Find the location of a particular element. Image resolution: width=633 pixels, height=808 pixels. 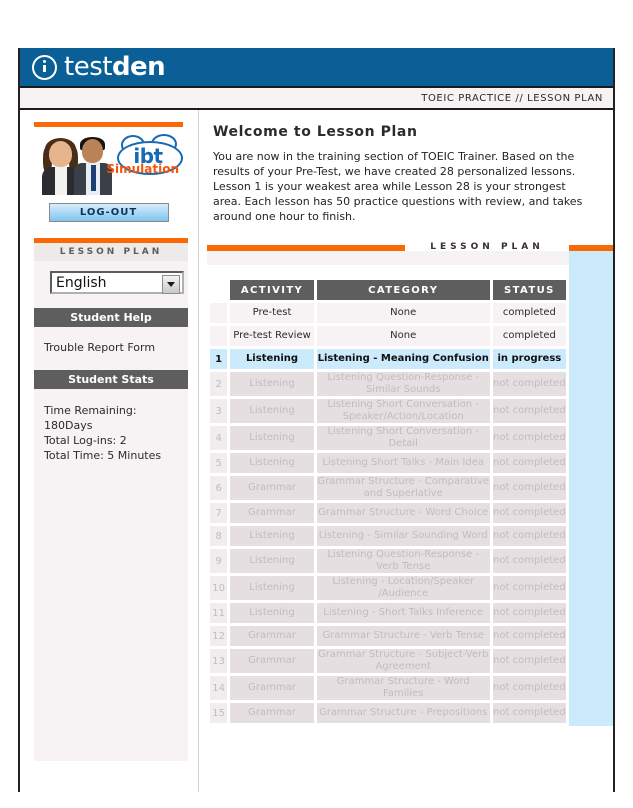

simulation-label: Simulation is located at coordinates (142, 169).